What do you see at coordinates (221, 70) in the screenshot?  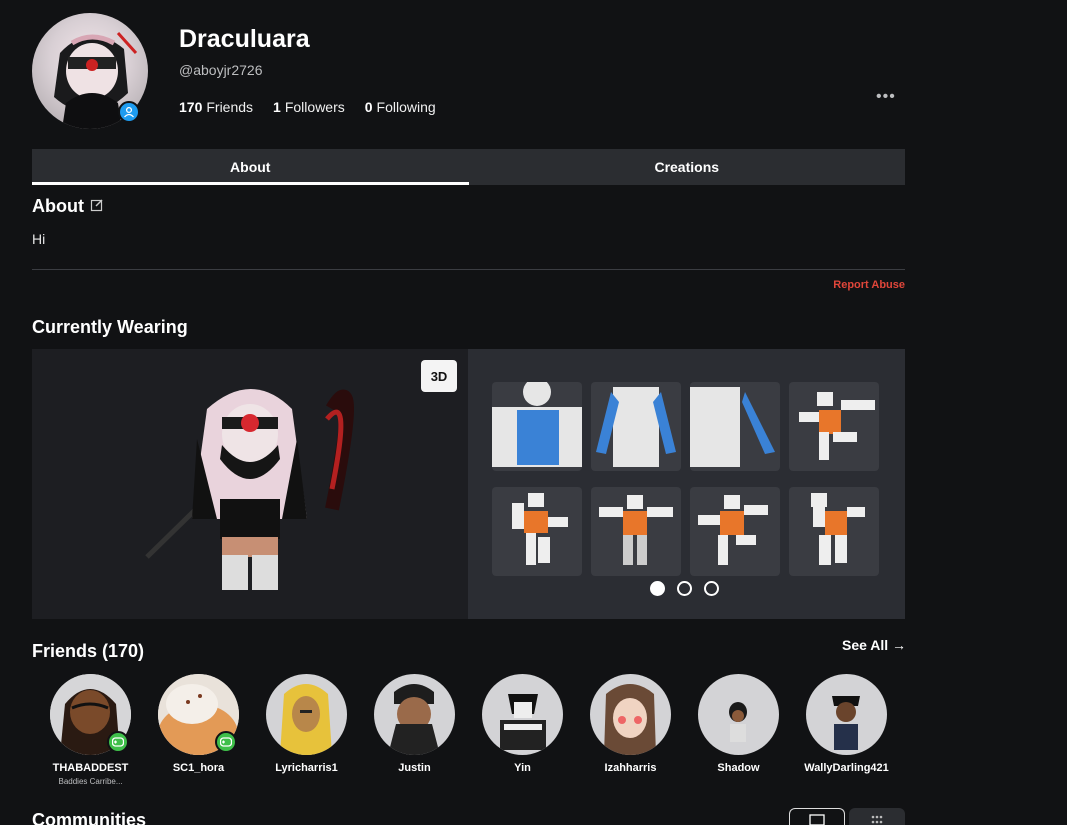 I see `username: @aboyjr2726` at bounding box center [221, 70].